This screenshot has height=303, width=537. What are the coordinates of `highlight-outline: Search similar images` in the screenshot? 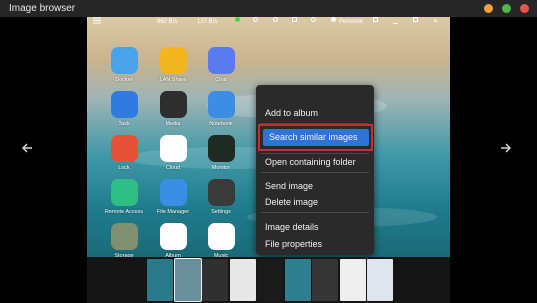 It's located at (315, 137).